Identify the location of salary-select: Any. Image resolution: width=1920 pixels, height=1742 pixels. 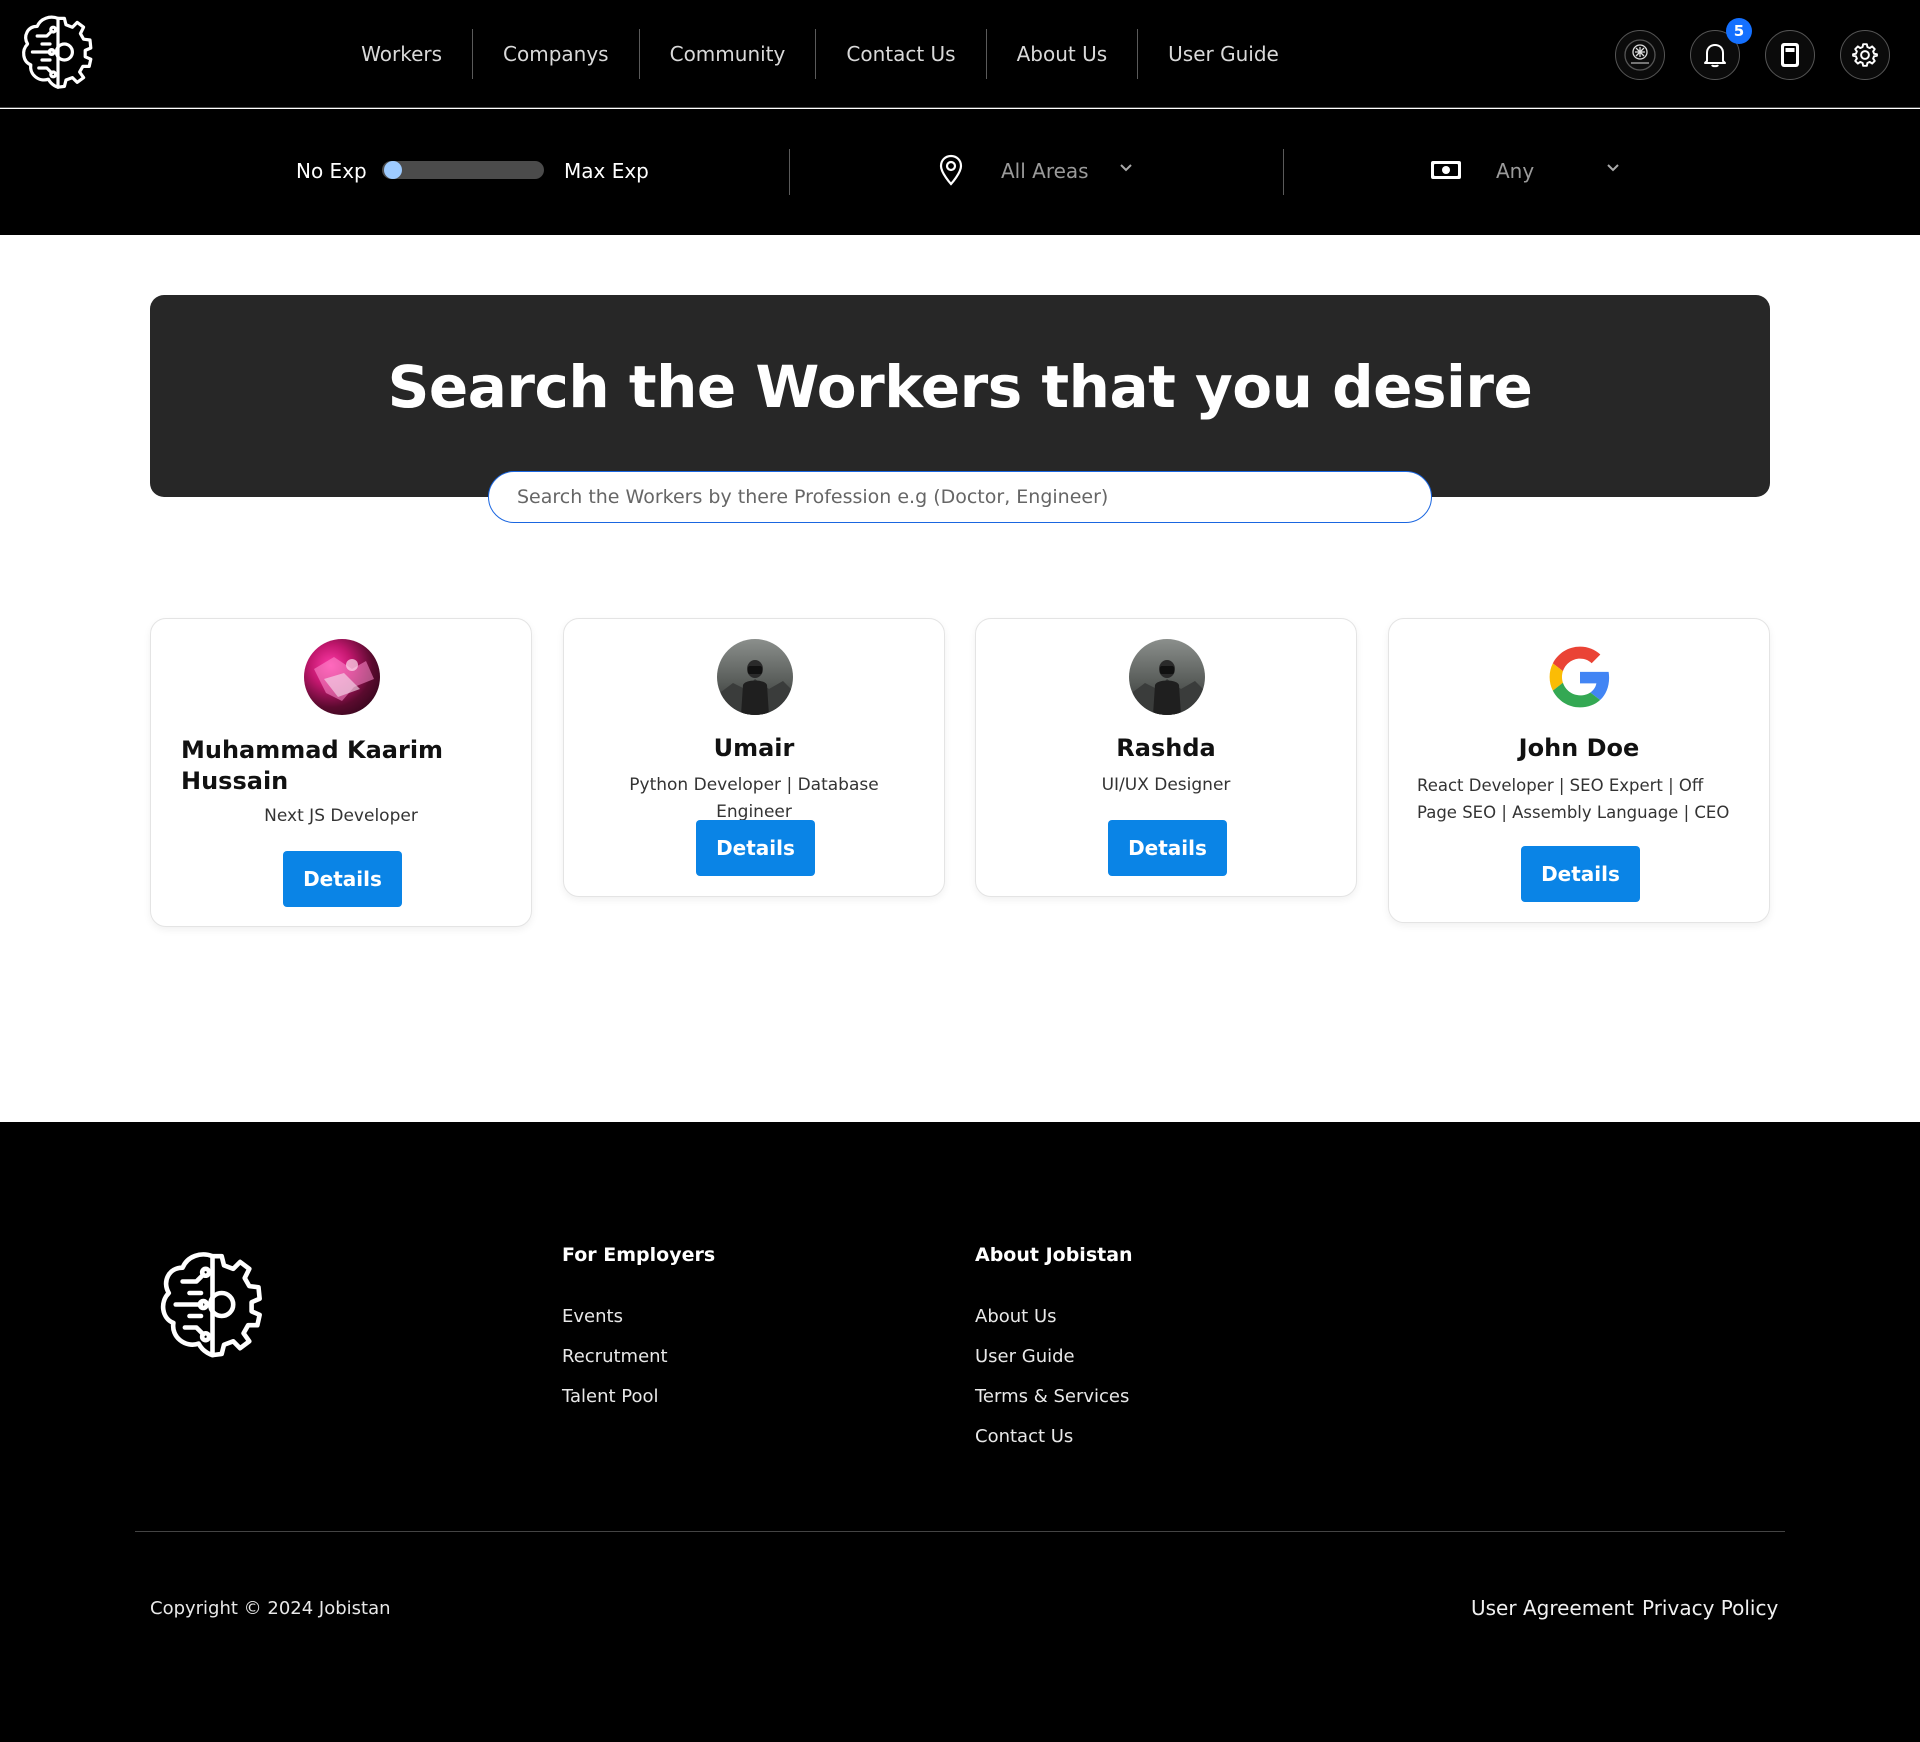
(1515, 171).